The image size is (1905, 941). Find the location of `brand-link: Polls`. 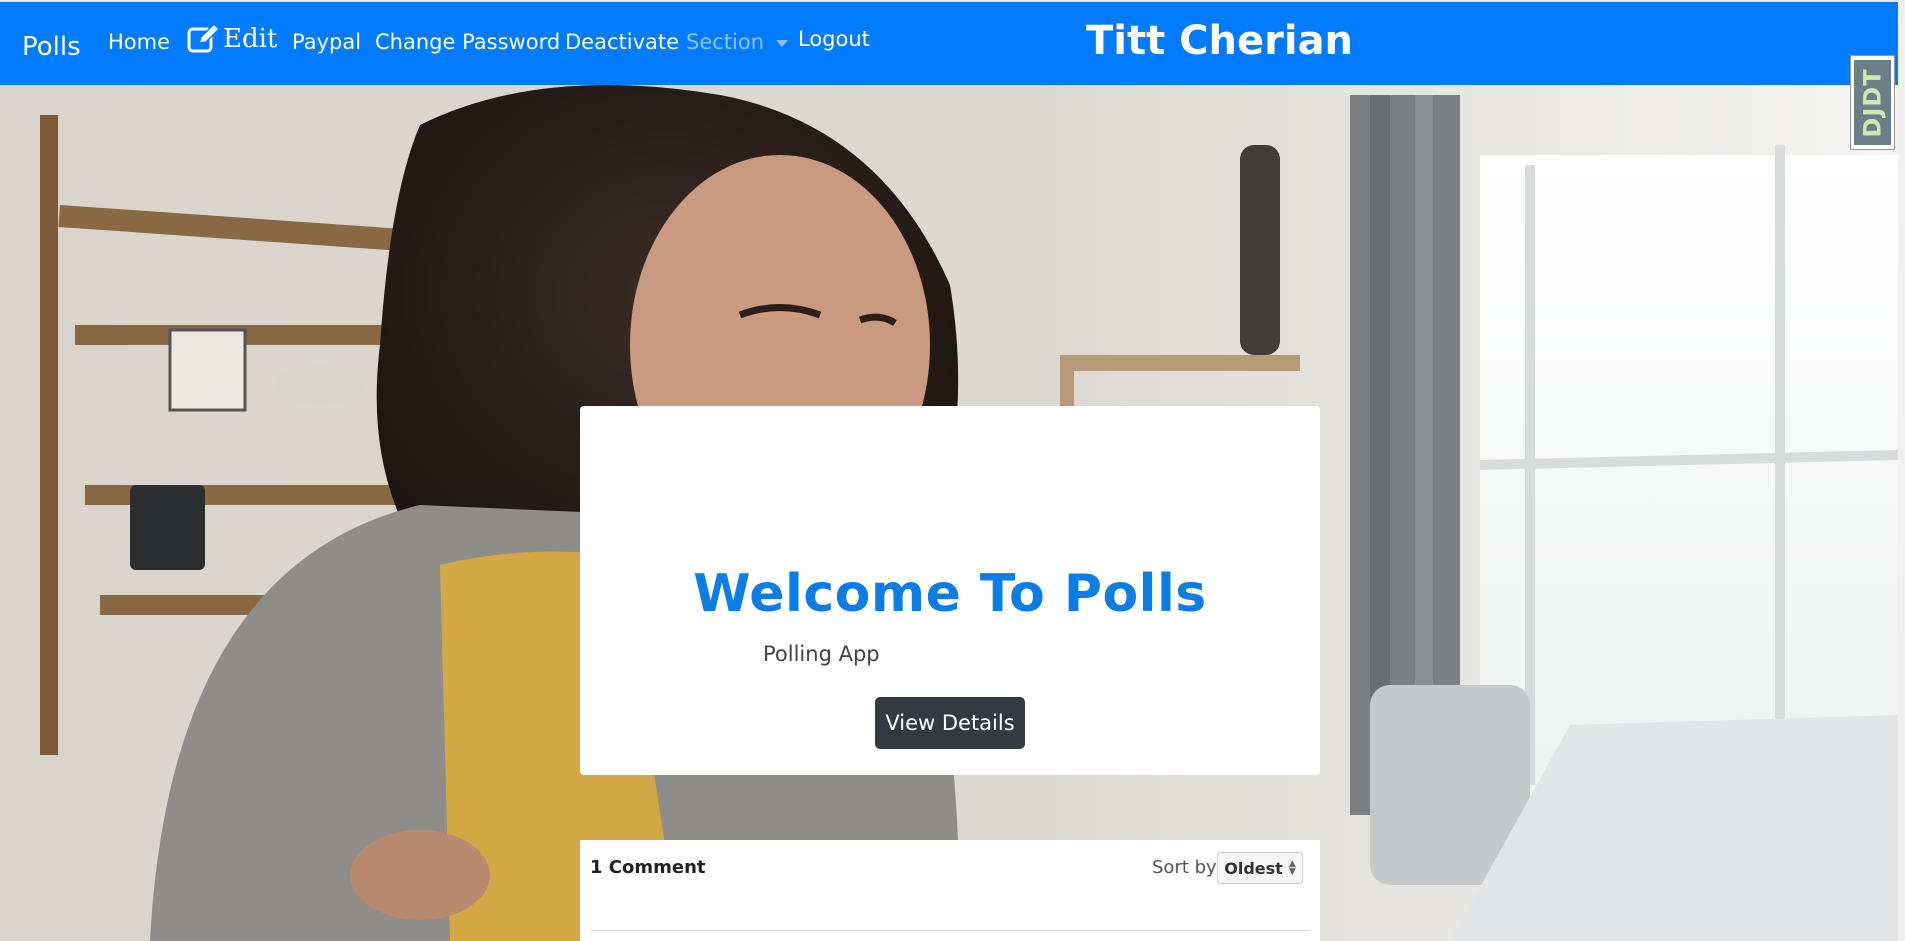

brand-link: Polls is located at coordinates (51, 47).